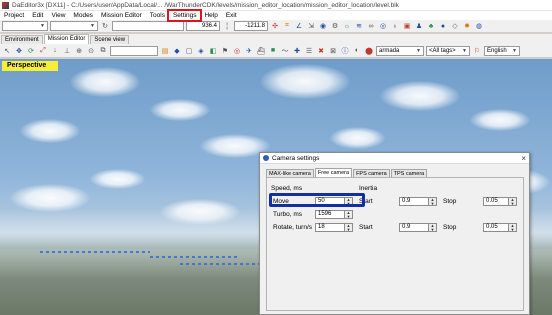 The image size is (552, 315). I want to click on align-icon: ⊥, so click(67, 51).